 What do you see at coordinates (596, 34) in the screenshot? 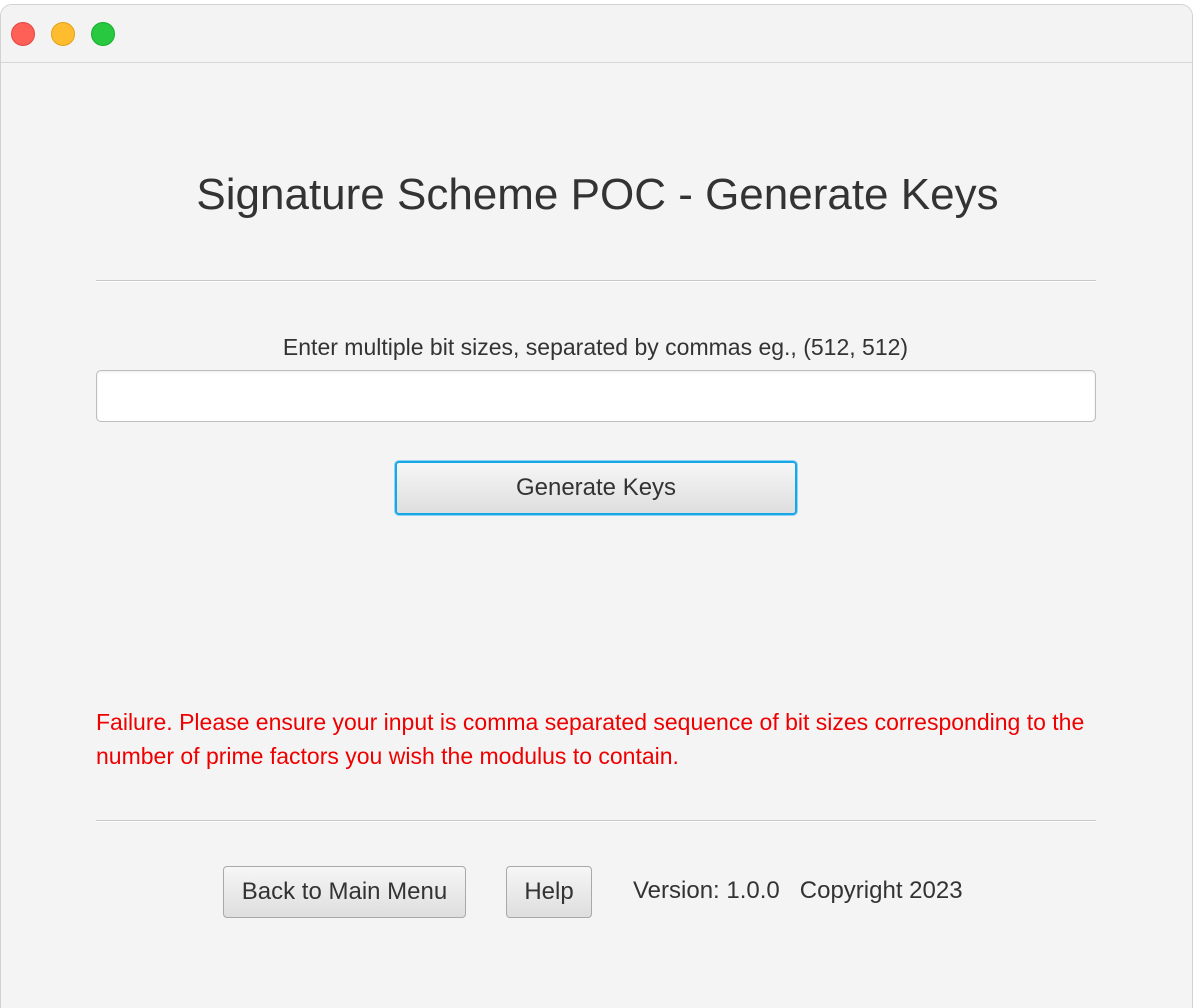
I see `title-bar` at bounding box center [596, 34].